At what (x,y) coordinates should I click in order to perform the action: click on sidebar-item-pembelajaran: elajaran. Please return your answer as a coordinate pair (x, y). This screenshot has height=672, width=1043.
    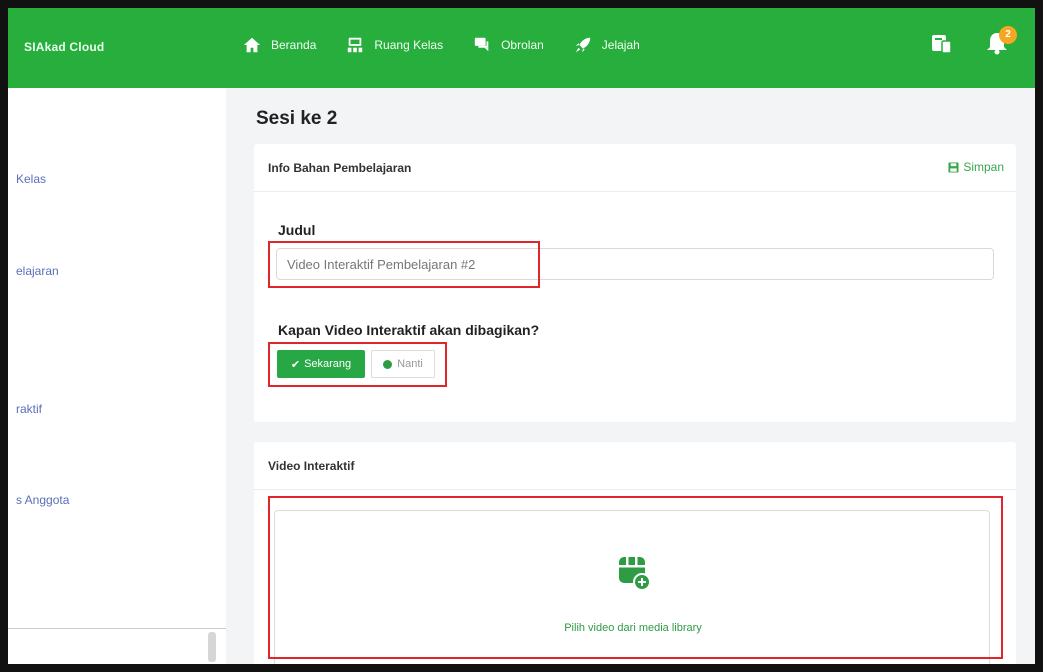
    Looking at the image, I should click on (37, 271).